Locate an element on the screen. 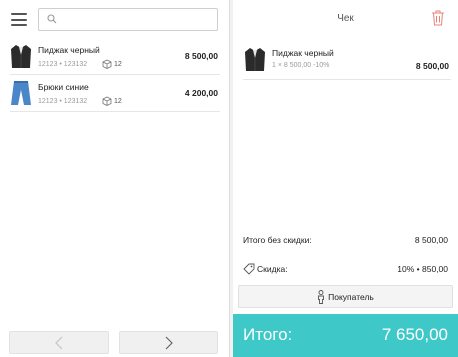 The width and height of the screenshot is (458, 357). receipt-title: Чек is located at coordinates (345, 18).